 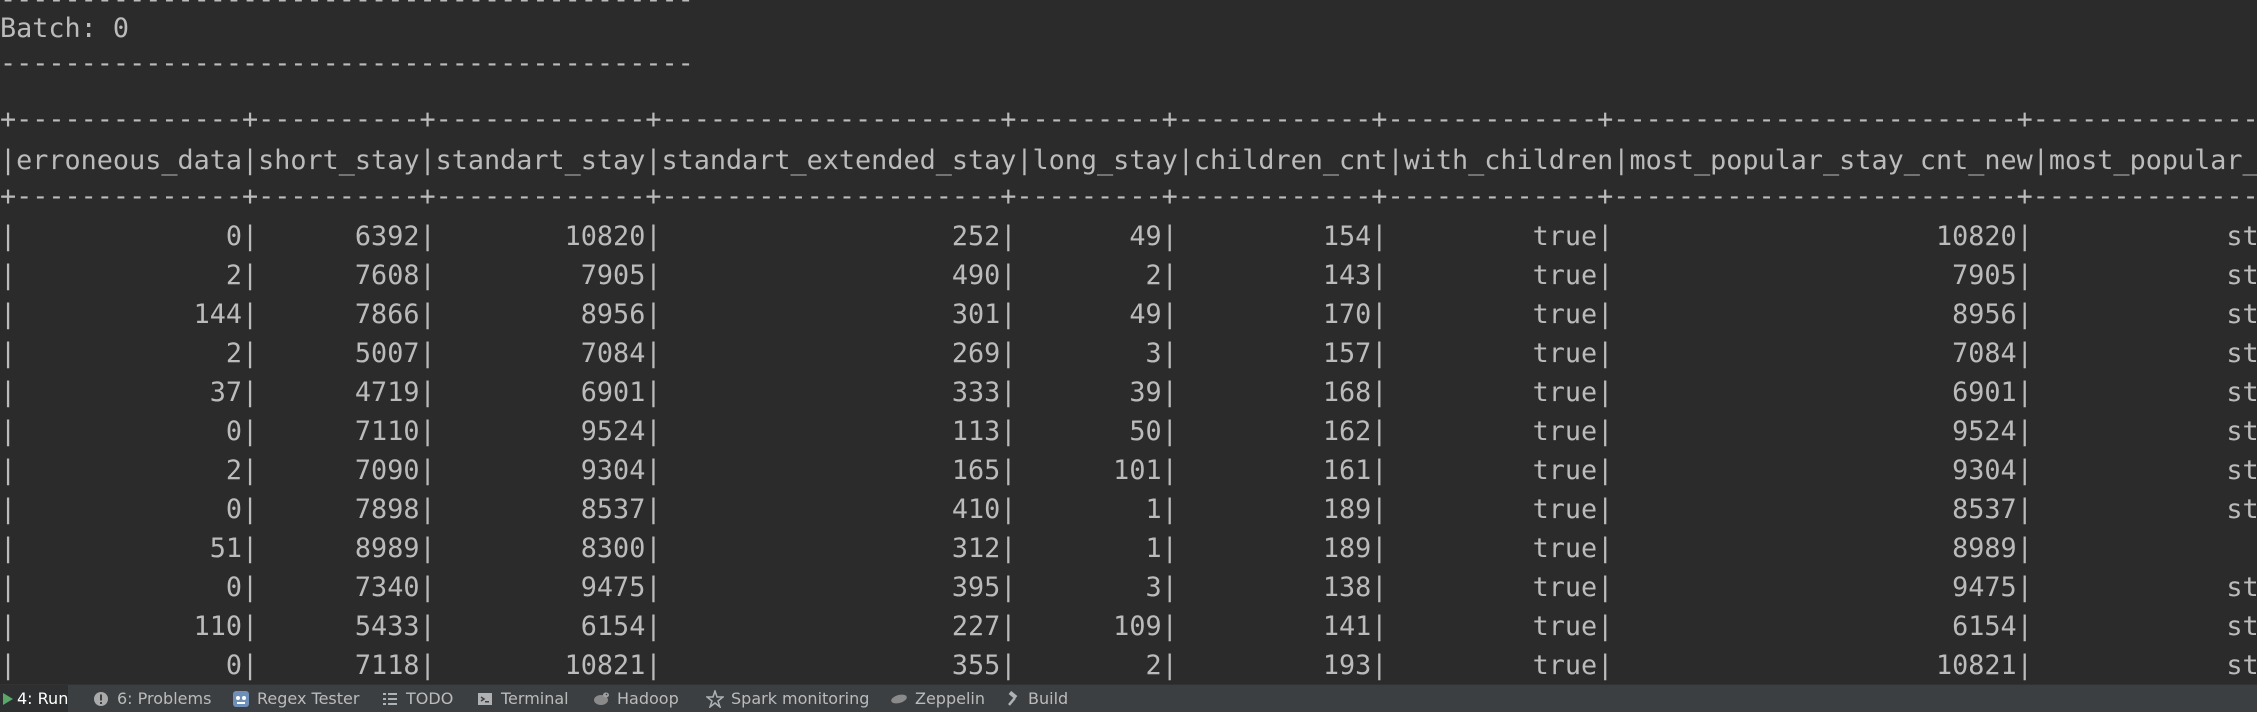 I want to click on tab-build: Build, so click(x=1035, y=698).